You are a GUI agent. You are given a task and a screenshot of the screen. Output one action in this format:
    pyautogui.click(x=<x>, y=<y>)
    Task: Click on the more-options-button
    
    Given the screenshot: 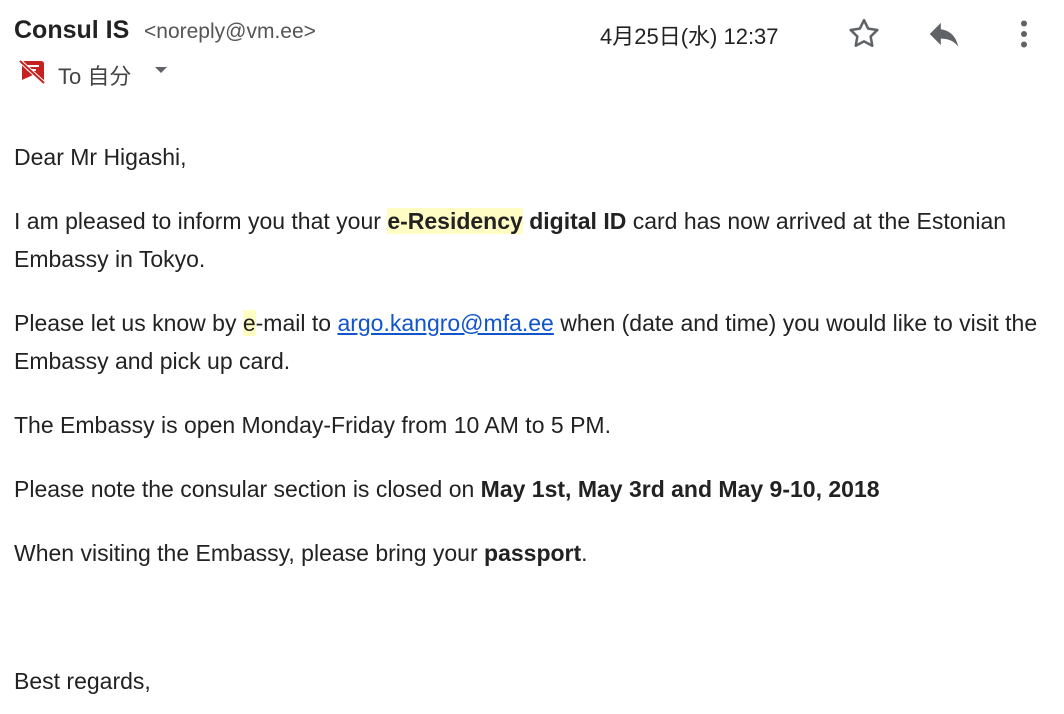 What is the action you would take?
    pyautogui.click(x=1024, y=34)
    